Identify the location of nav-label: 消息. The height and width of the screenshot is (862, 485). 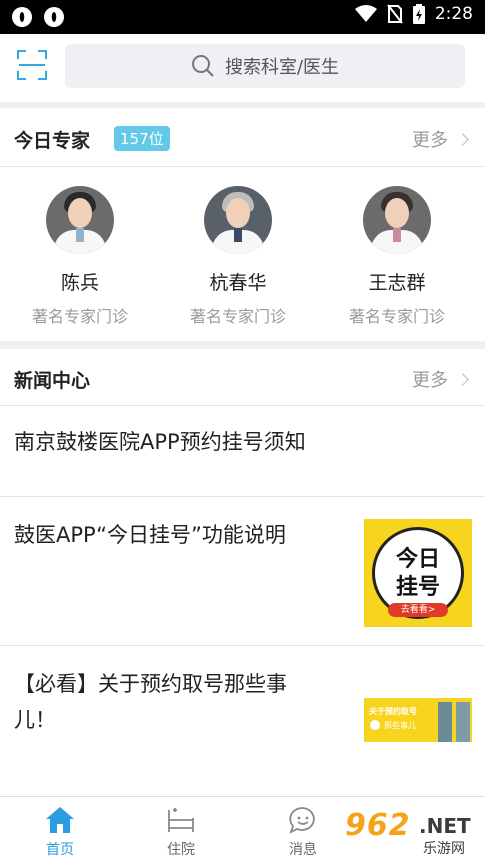
(303, 850).